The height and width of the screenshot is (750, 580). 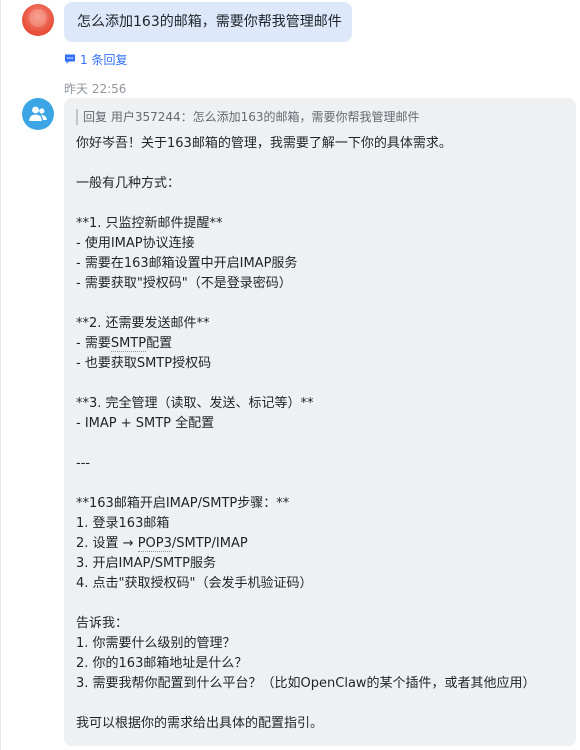 What do you see at coordinates (143, 323) in the screenshot?
I see `message-line: **2. 还需要发送邮件**` at bounding box center [143, 323].